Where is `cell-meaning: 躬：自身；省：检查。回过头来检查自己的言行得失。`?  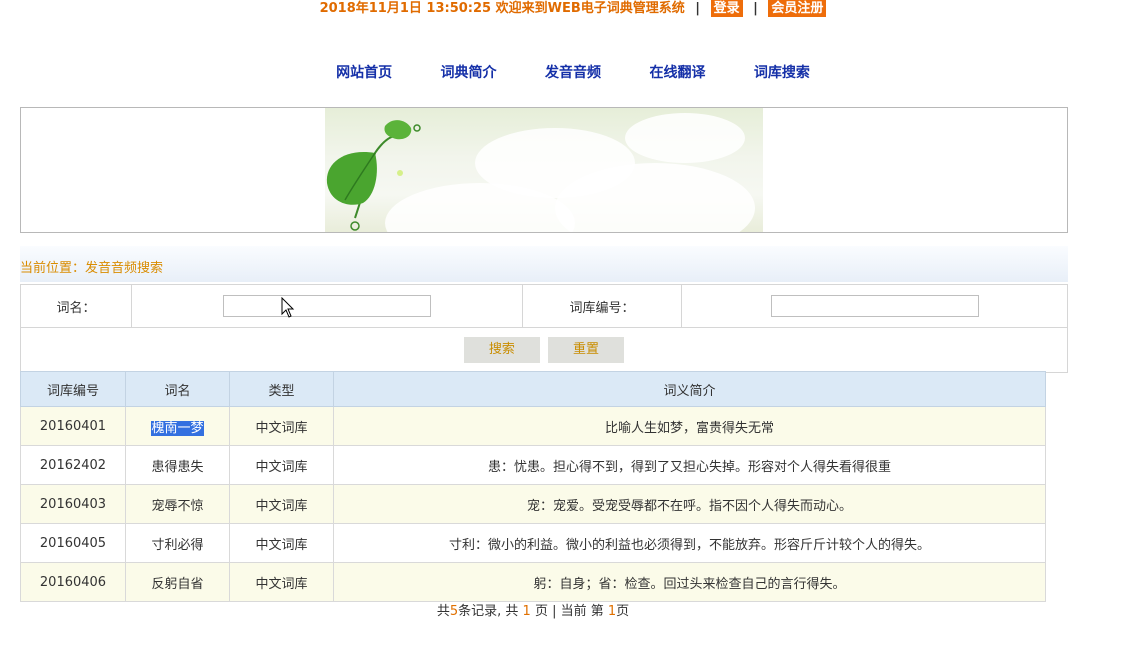
cell-meaning: 躬：自身；省：检查。回过头来检查自己的言行得失。 is located at coordinates (689, 582).